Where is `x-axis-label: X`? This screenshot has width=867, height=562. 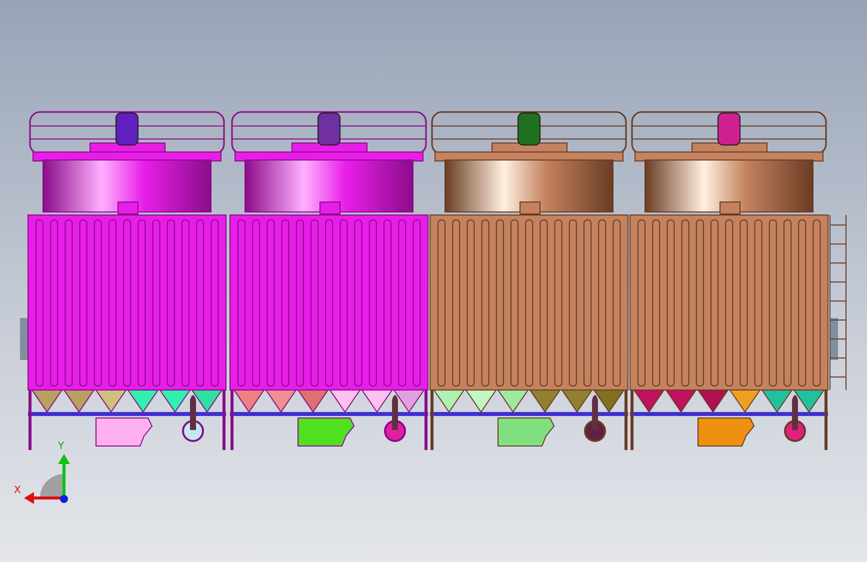
x-axis-label: X is located at coordinates (17, 491).